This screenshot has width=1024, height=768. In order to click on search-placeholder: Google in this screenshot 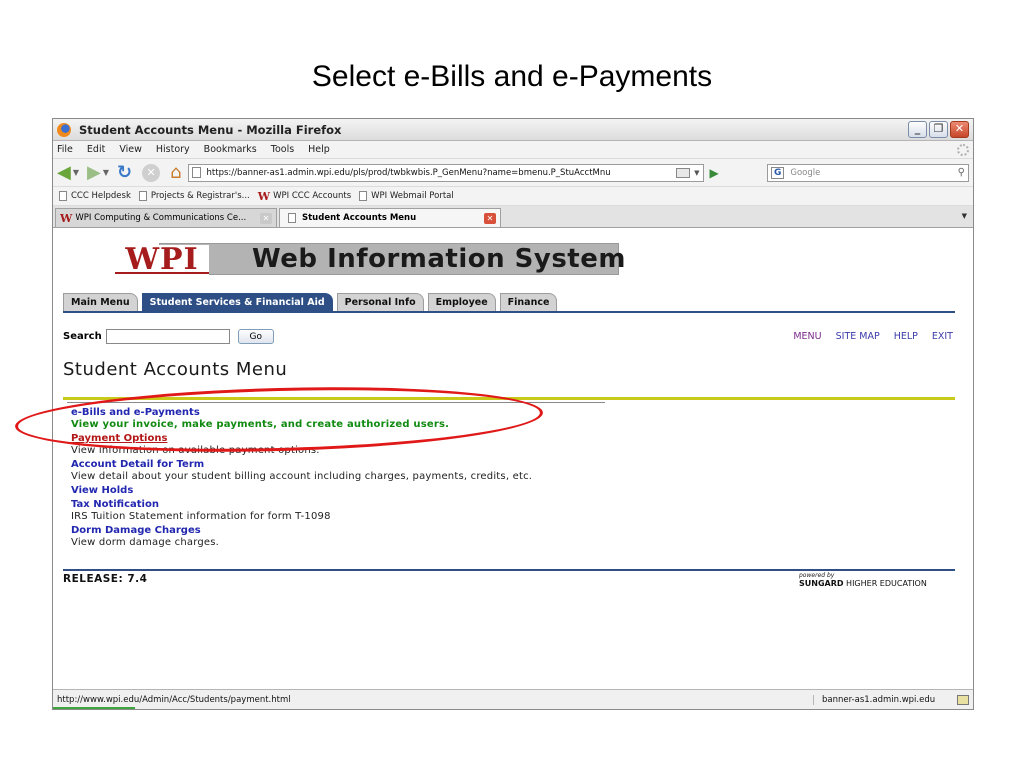, I will do `click(805, 172)`.